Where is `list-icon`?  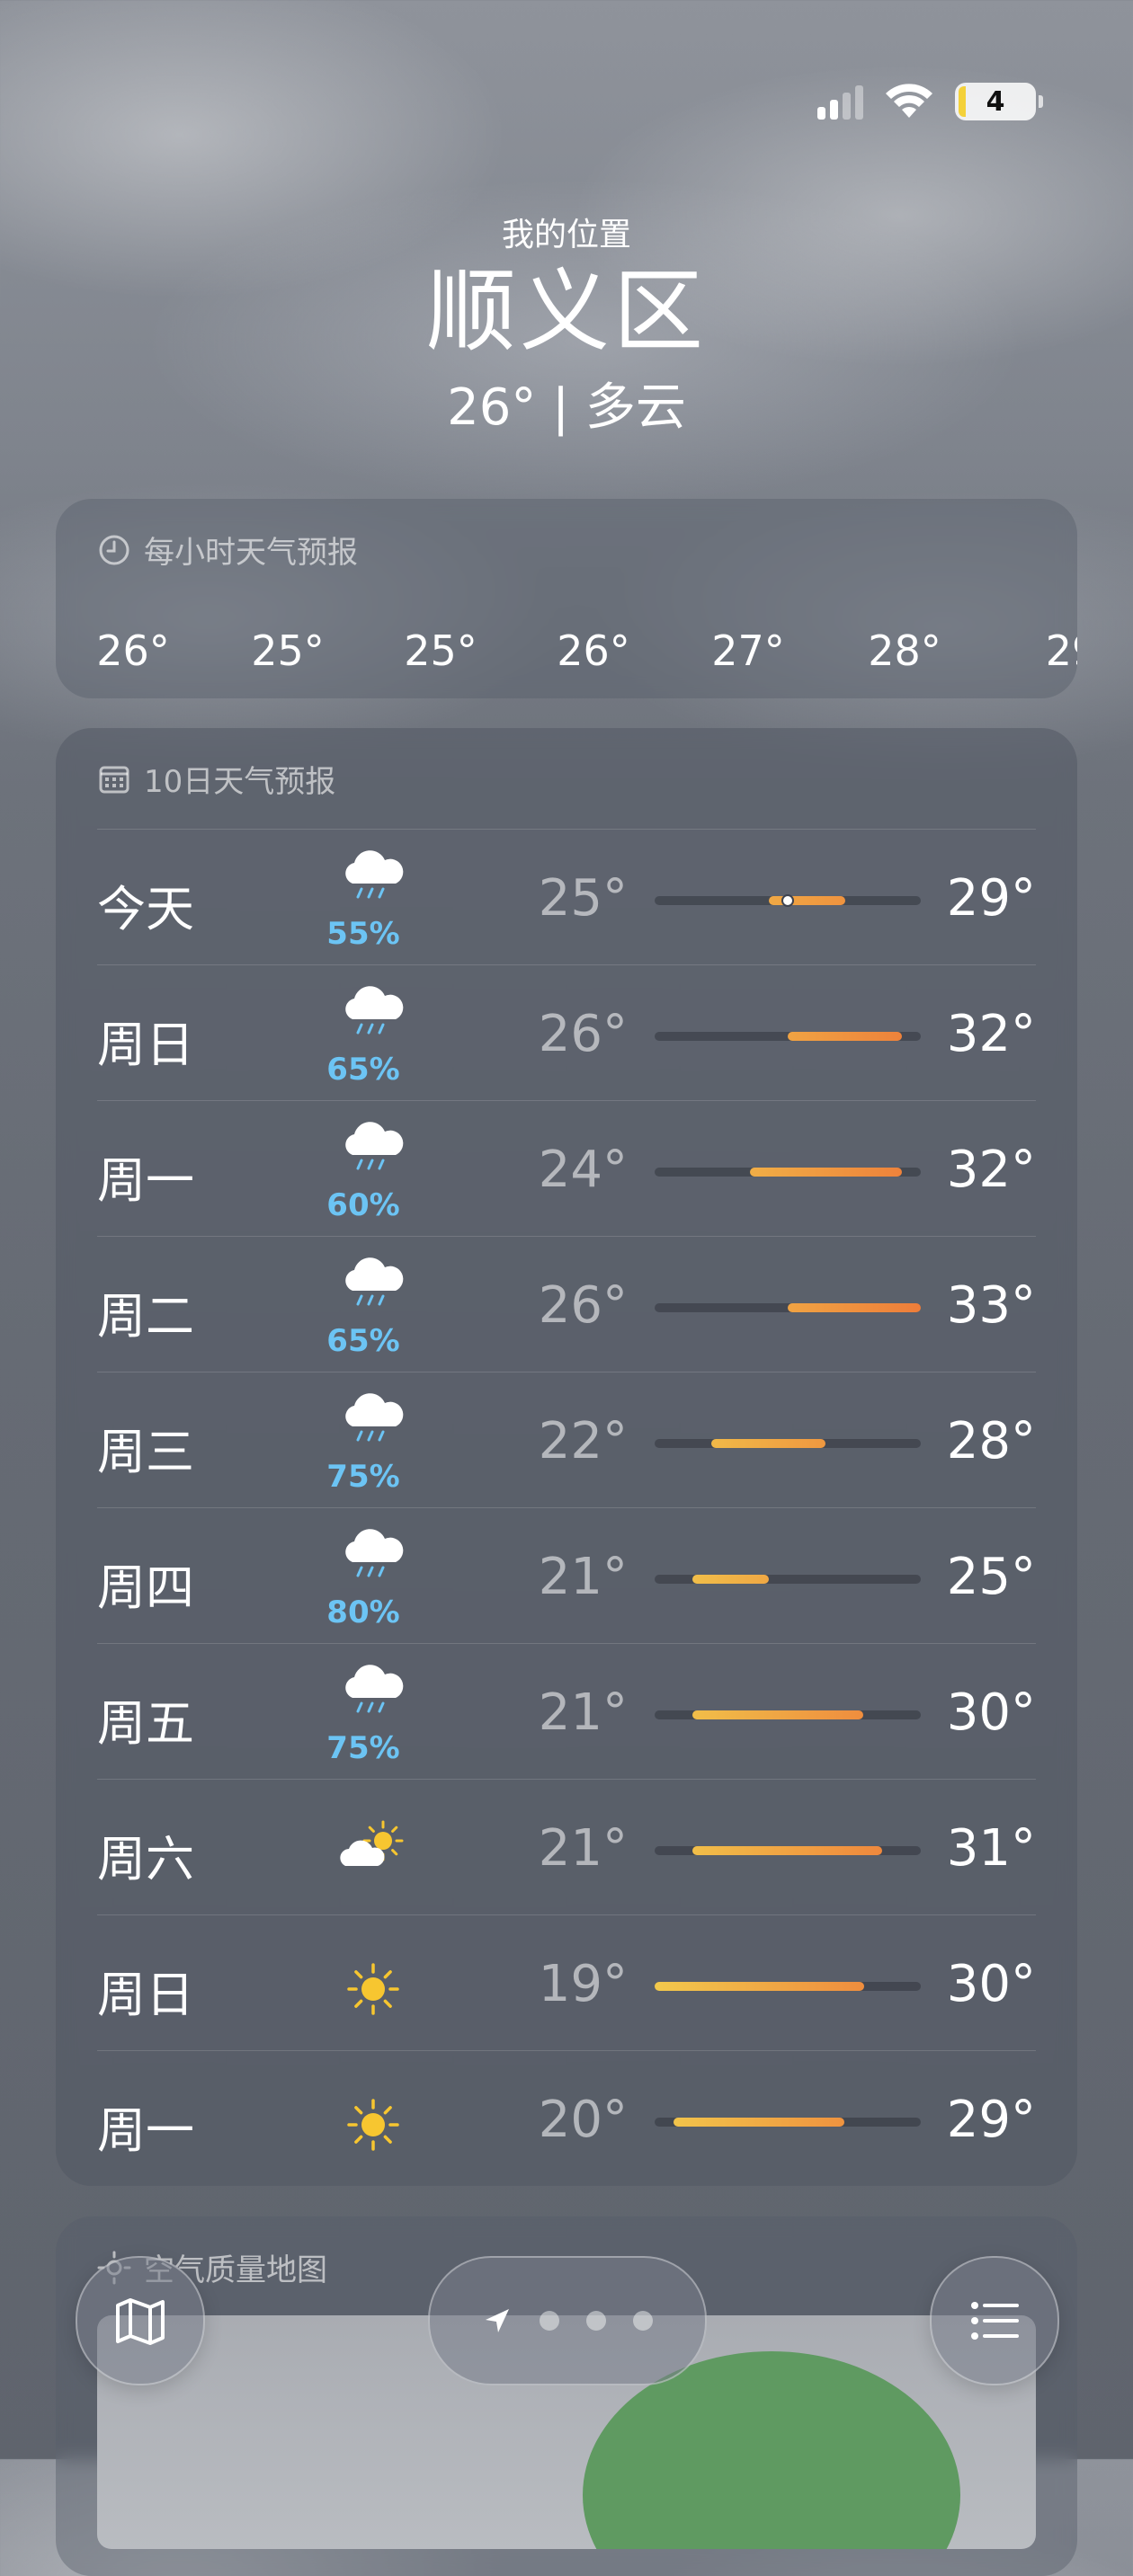 list-icon is located at coordinates (995, 2321).